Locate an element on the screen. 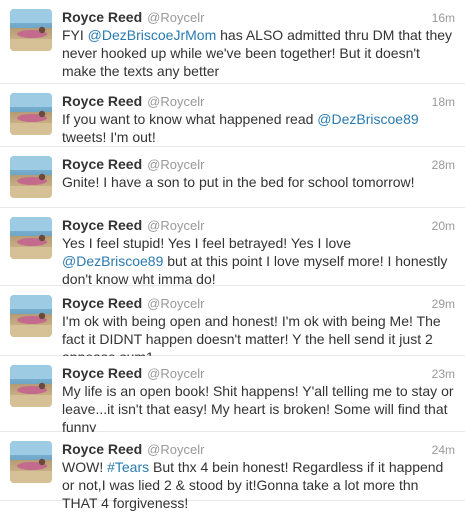 This screenshot has height=512, width=465. tweet-header: Royce Reed @Roycelr 20m is located at coordinates (258, 225).